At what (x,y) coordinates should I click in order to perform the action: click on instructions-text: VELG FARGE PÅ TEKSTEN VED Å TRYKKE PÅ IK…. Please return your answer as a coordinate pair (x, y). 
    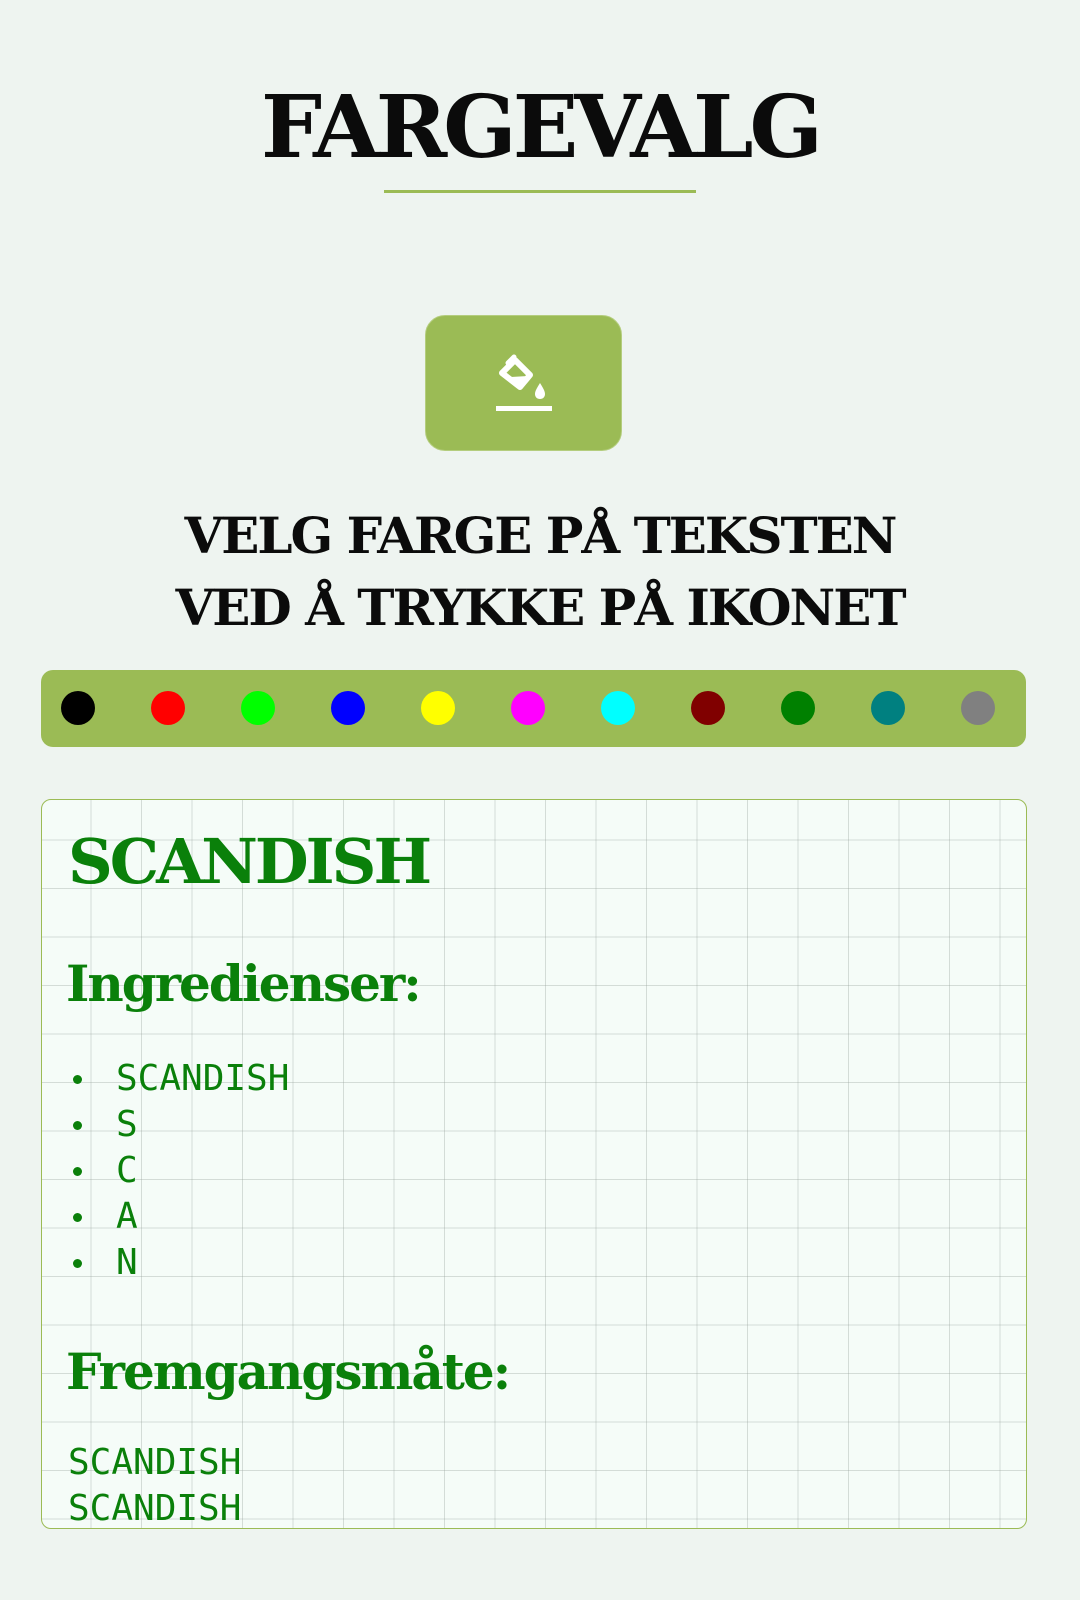
    Looking at the image, I should click on (540, 572).